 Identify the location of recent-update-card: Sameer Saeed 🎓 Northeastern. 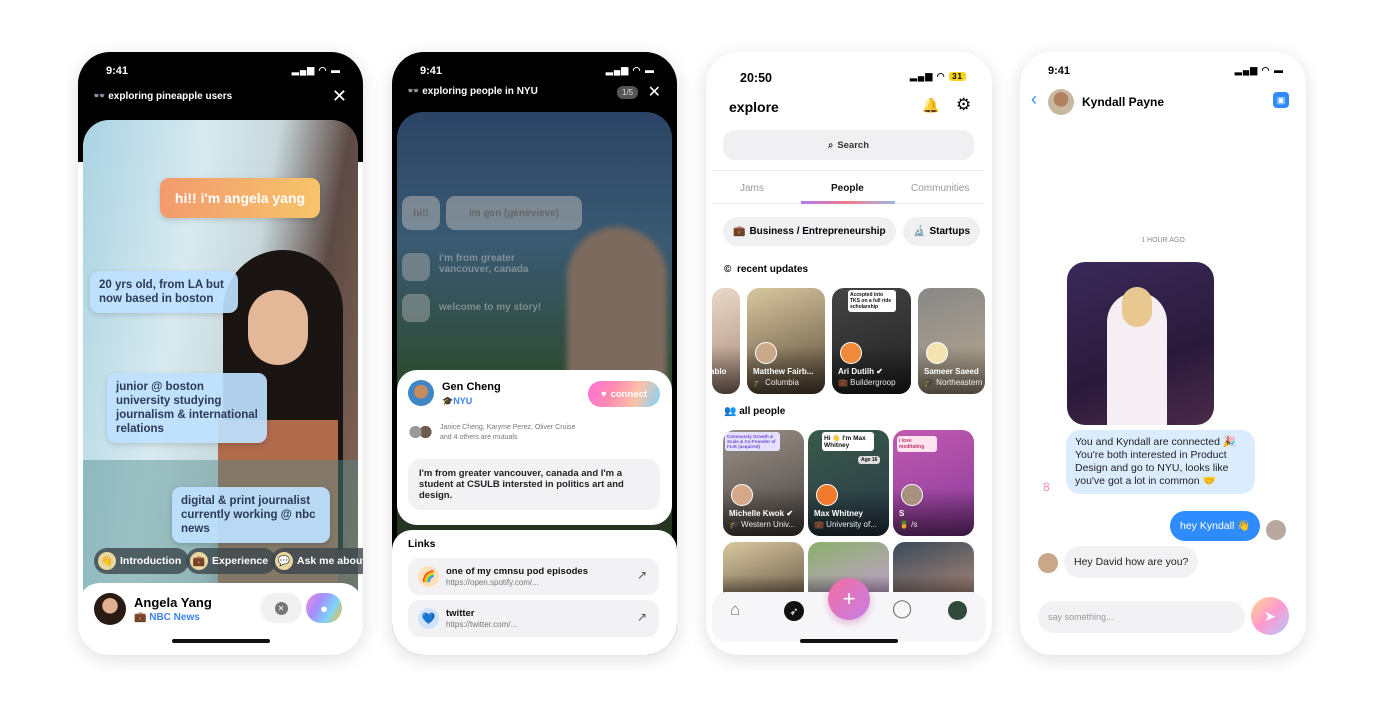
(951, 341).